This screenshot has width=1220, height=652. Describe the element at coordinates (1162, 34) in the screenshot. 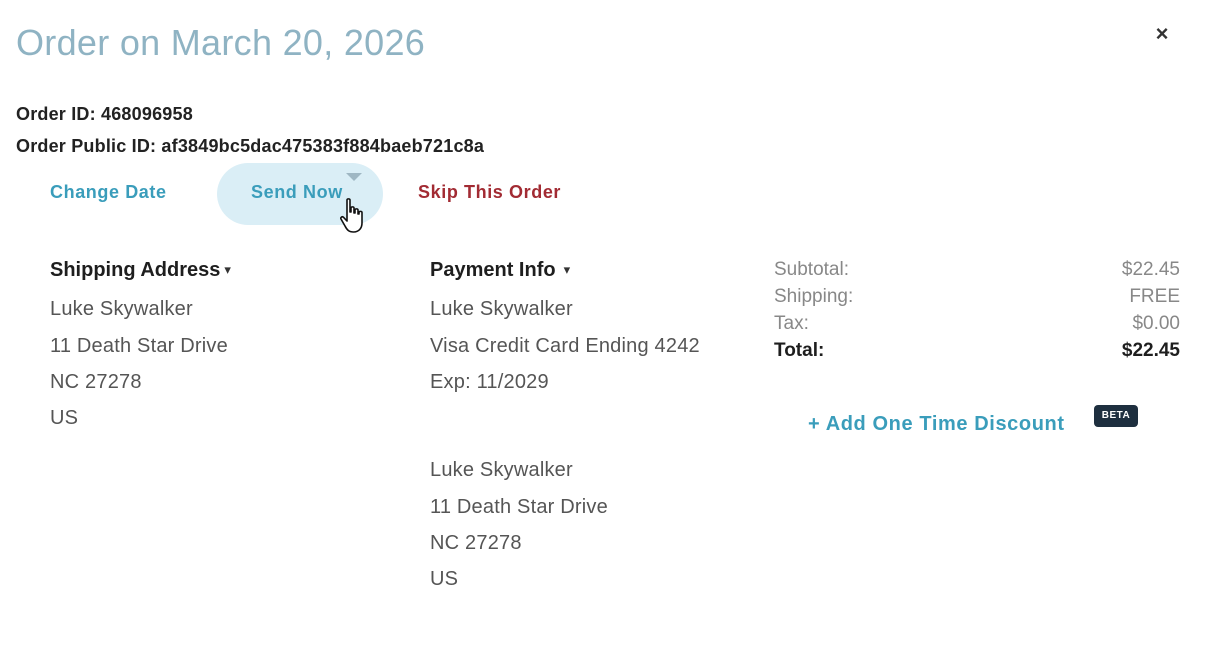

I see `close-icon: ×` at that location.